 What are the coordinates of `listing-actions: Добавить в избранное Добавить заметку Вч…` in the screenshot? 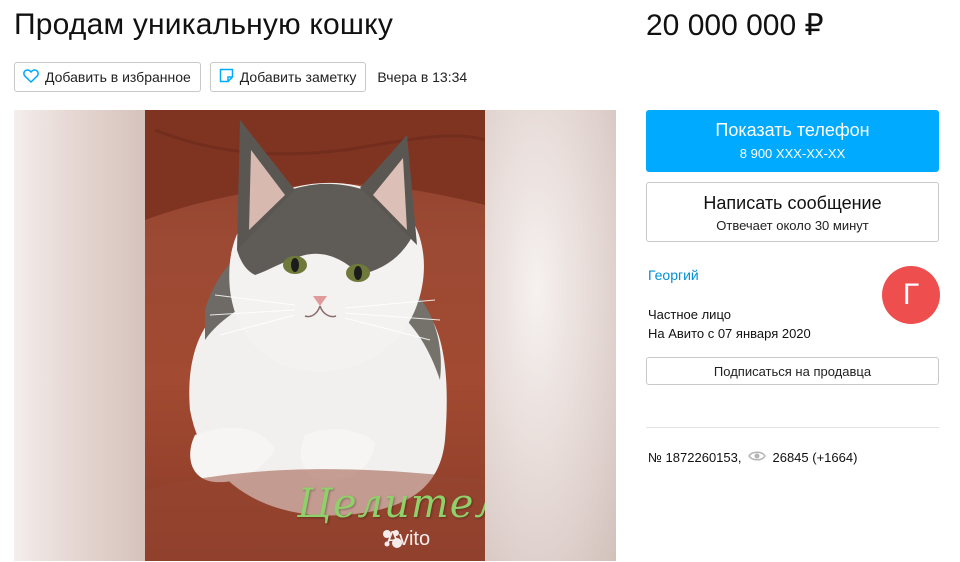 It's located at (240, 77).